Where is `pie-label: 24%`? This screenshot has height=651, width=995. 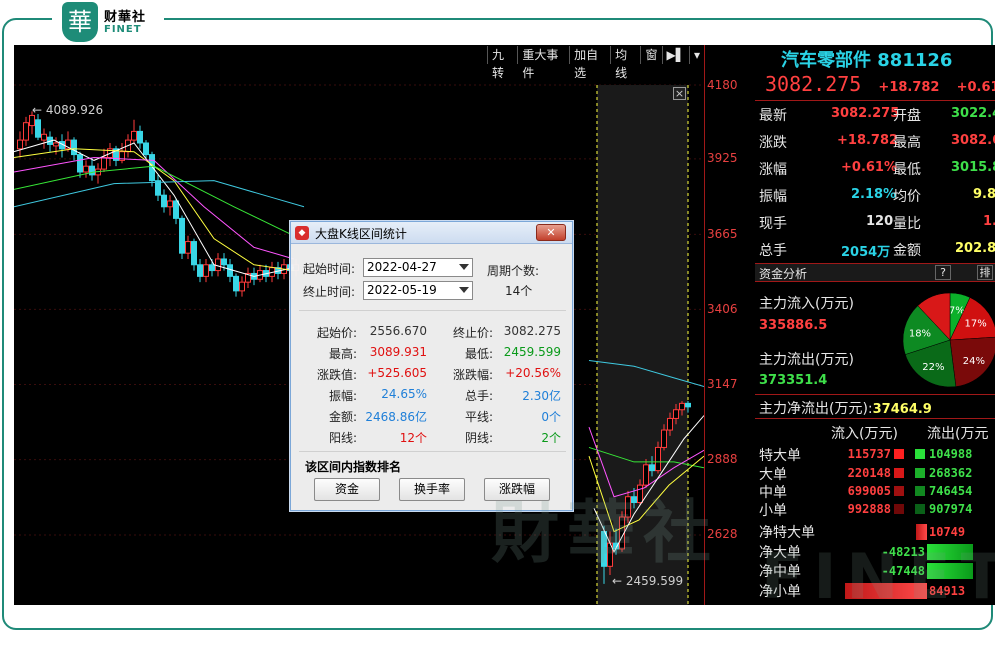 pie-label: 24% is located at coordinates (974, 361).